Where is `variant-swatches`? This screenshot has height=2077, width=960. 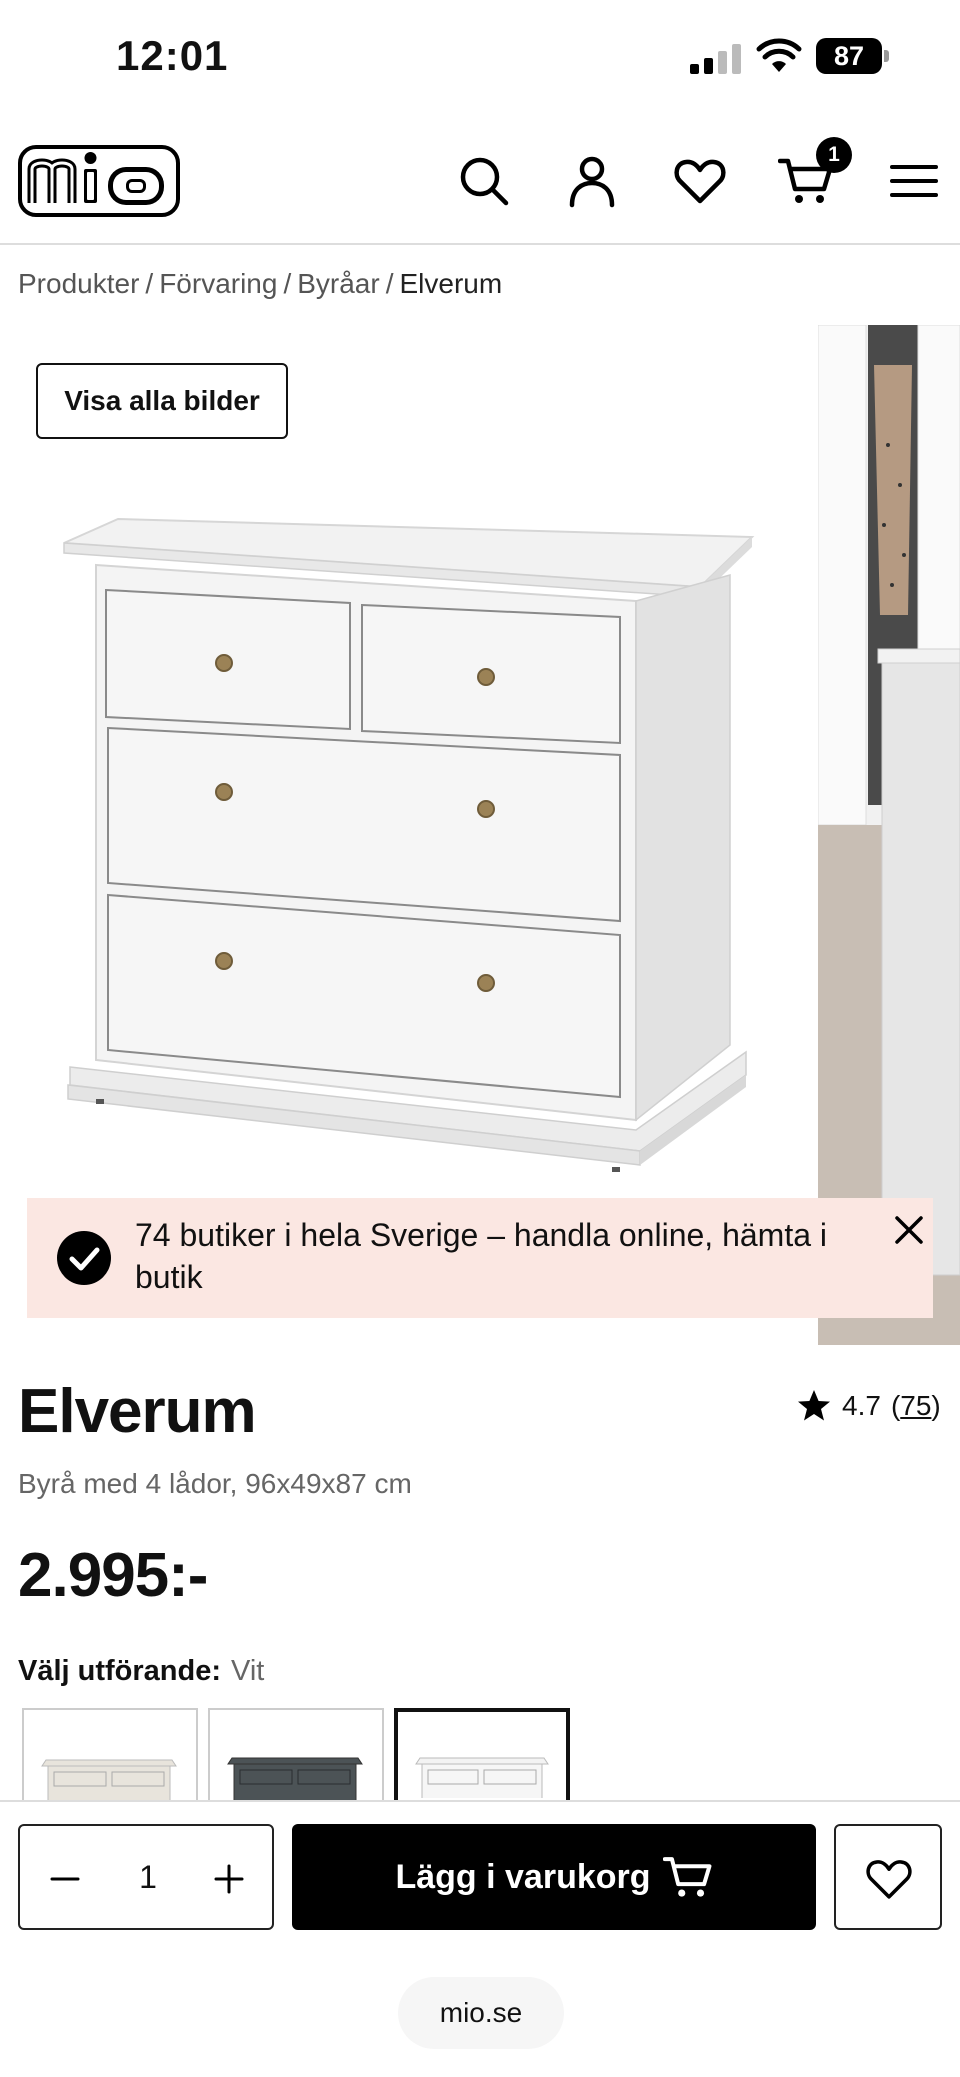 variant-swatches is located at coordinates (472, 1755).